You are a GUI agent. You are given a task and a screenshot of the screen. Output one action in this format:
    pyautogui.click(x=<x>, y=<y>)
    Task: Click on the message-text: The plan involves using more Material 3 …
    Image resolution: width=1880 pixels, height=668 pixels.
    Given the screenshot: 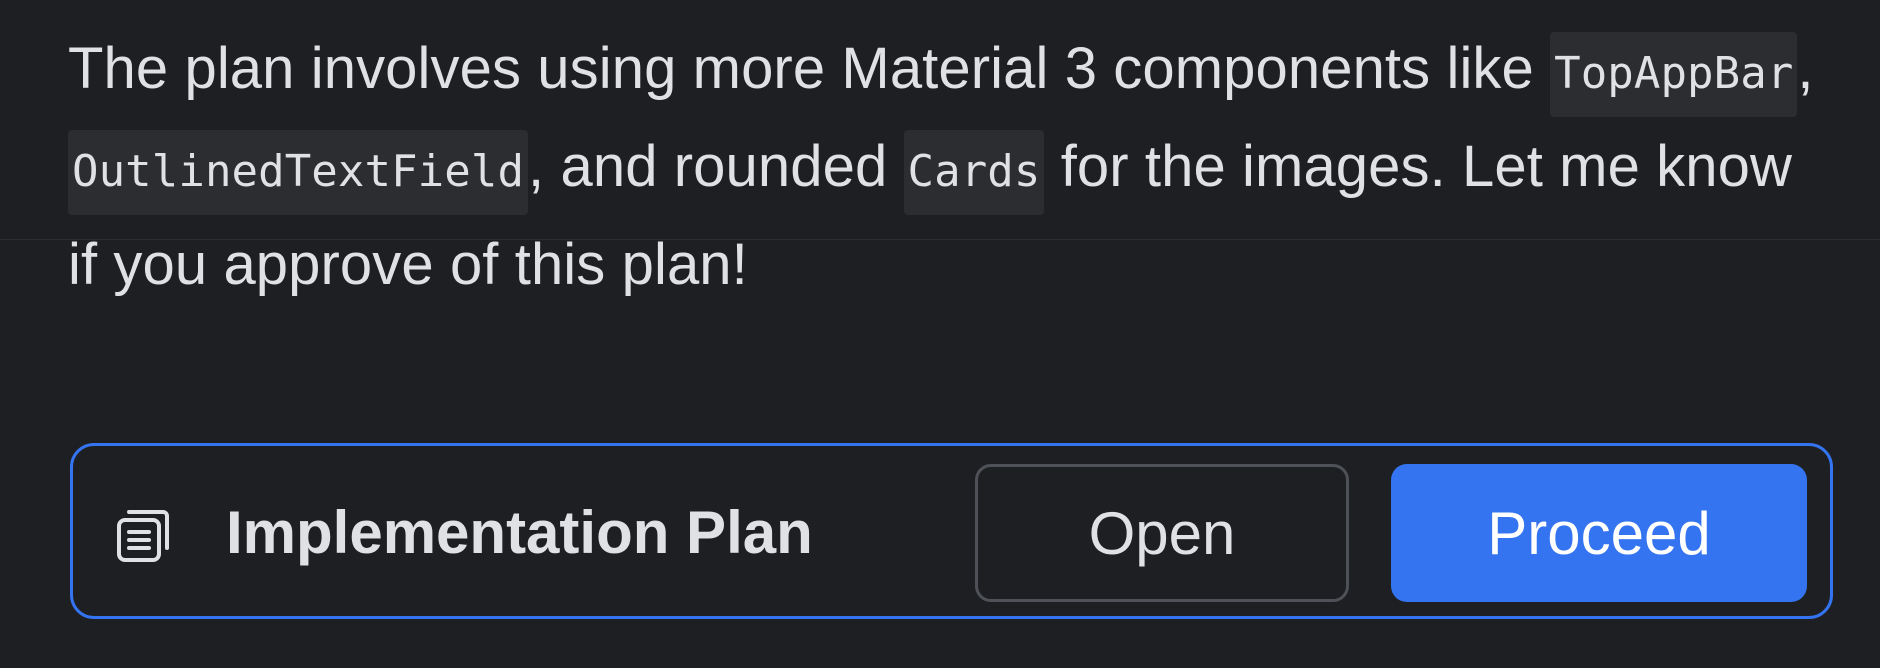 What is the action you would take?
    pyautogui.click(x=809, y=68)
    